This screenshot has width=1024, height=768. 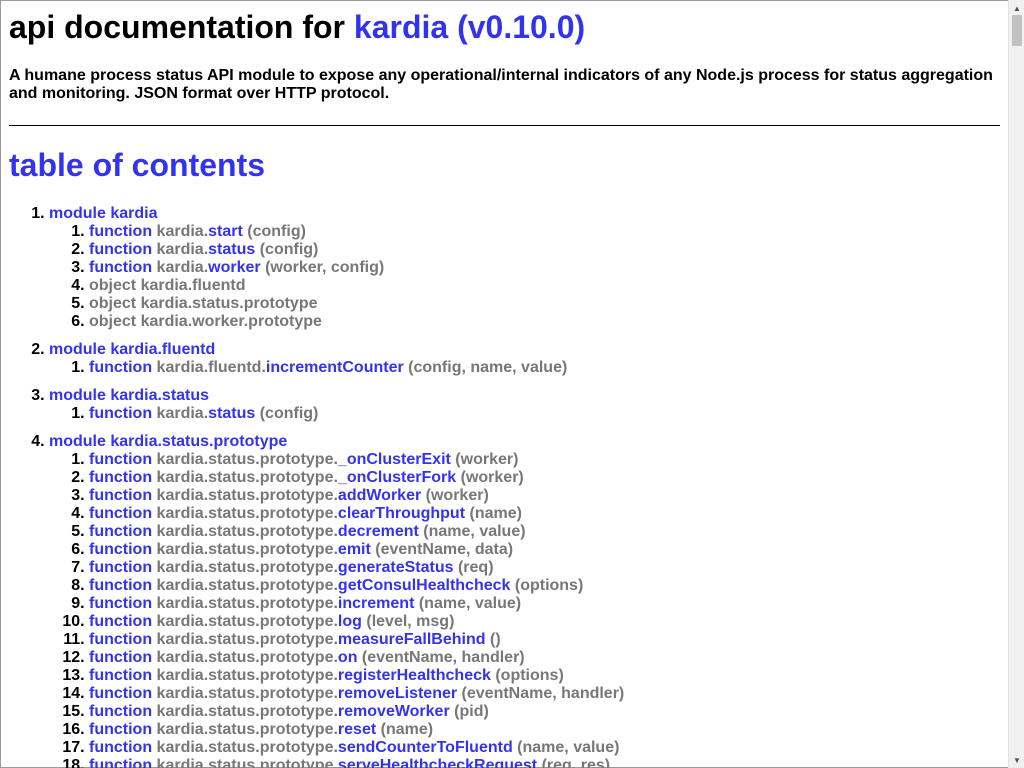 I want to click on member-name: addWorker, so click(x=379, y=495).